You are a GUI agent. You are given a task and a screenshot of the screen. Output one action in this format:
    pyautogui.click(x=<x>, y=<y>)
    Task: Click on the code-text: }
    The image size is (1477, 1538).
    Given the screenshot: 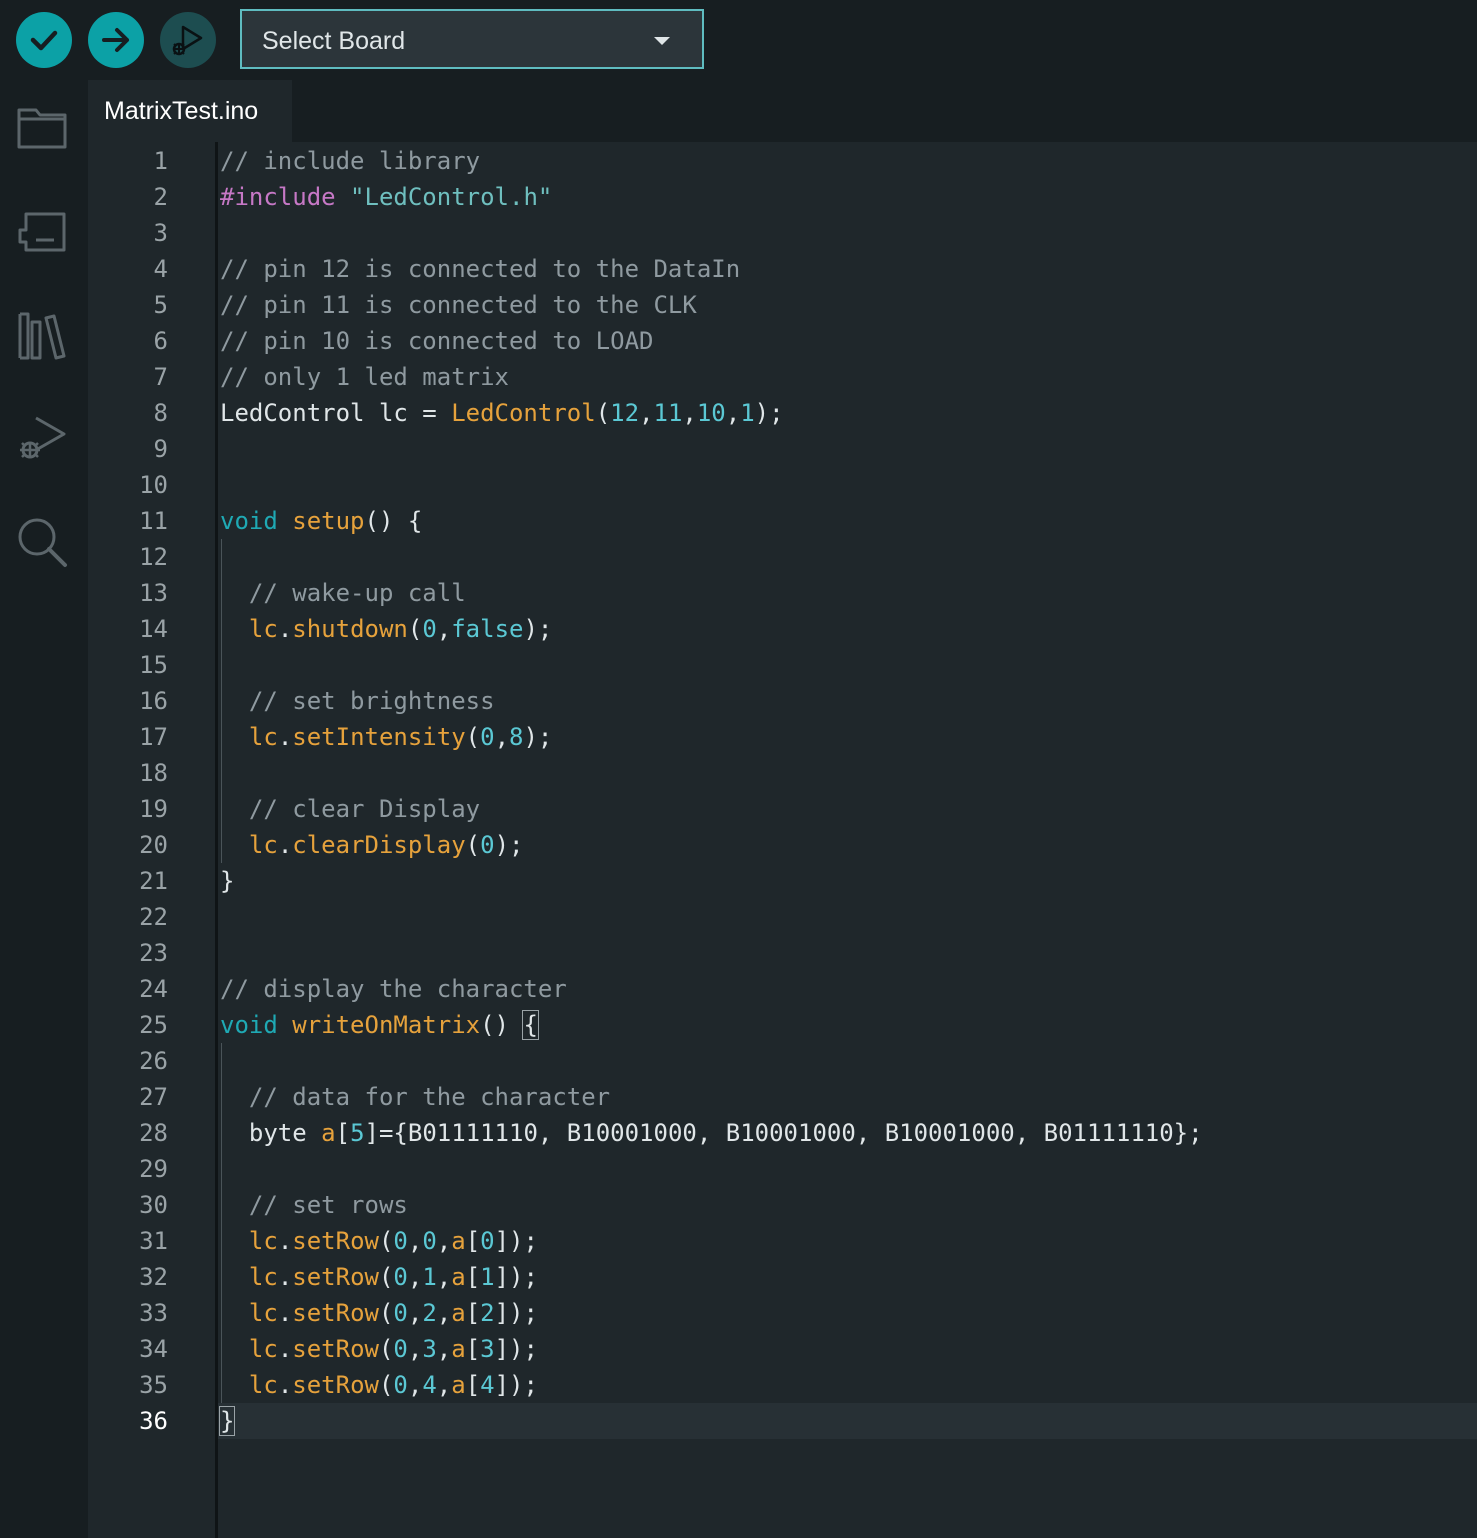 What is the action you would take?
    pyautogui.click(x=227, y=881)
    